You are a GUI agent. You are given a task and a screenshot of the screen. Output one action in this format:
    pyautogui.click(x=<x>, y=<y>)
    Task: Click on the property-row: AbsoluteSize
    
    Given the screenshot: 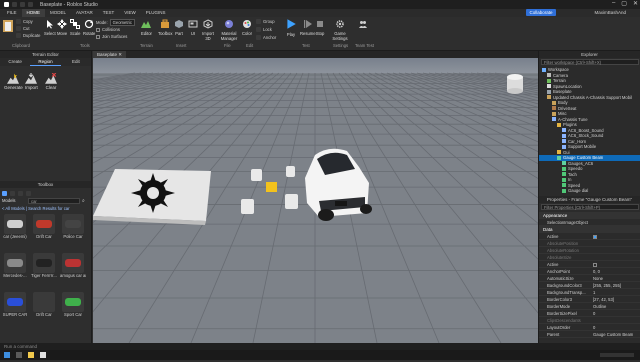 What is the action you would take?
    pyautogui.click(x=589, y=257)
    